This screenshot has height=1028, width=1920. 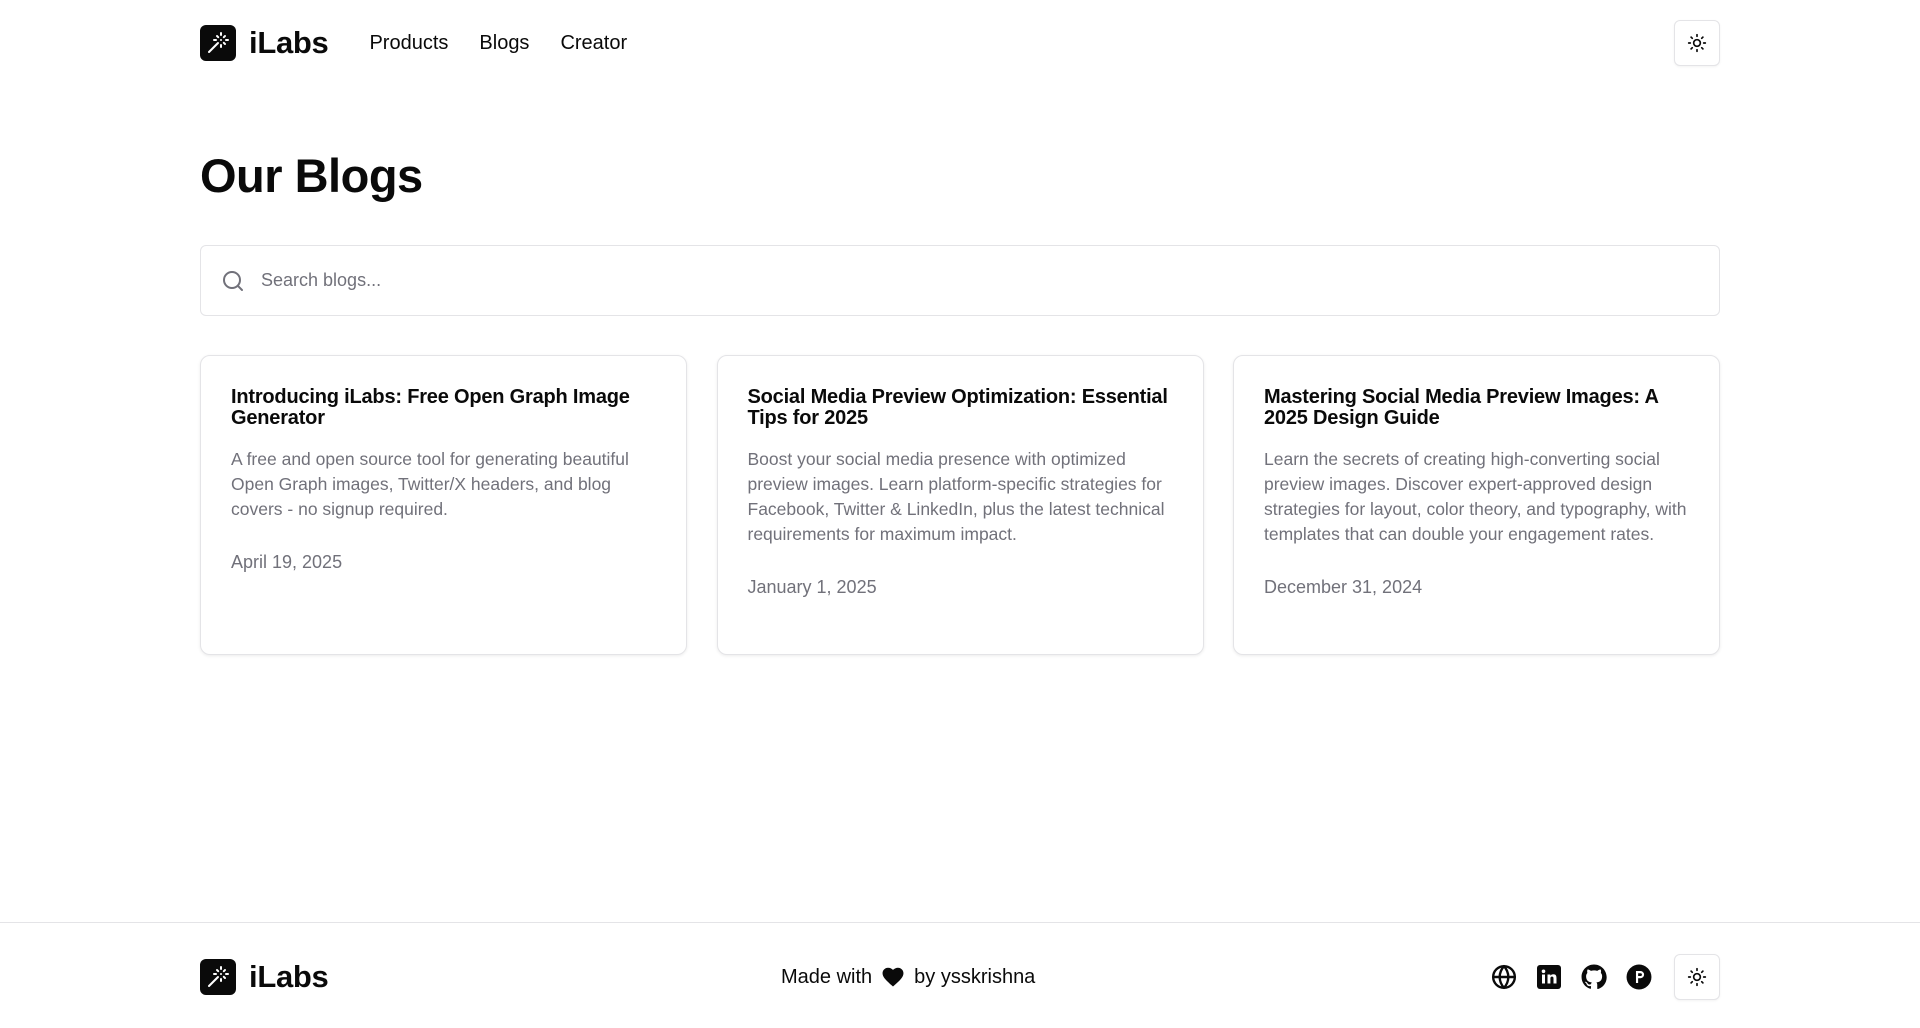 I want to click on site-footer: iLabs Made with by ysskrishna, so click(x=960, y=977).